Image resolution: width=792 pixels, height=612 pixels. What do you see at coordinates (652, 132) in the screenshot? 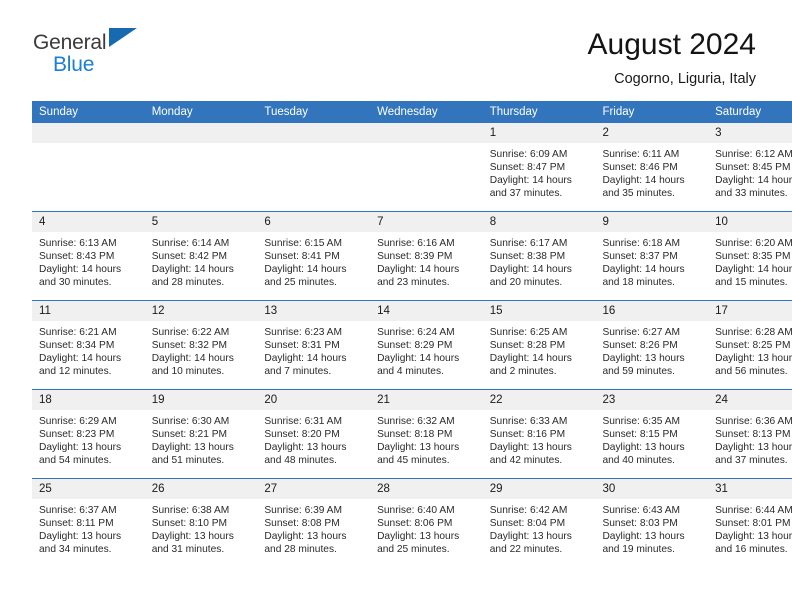
I see `day-number: 2` at bounding box center [652, 132].